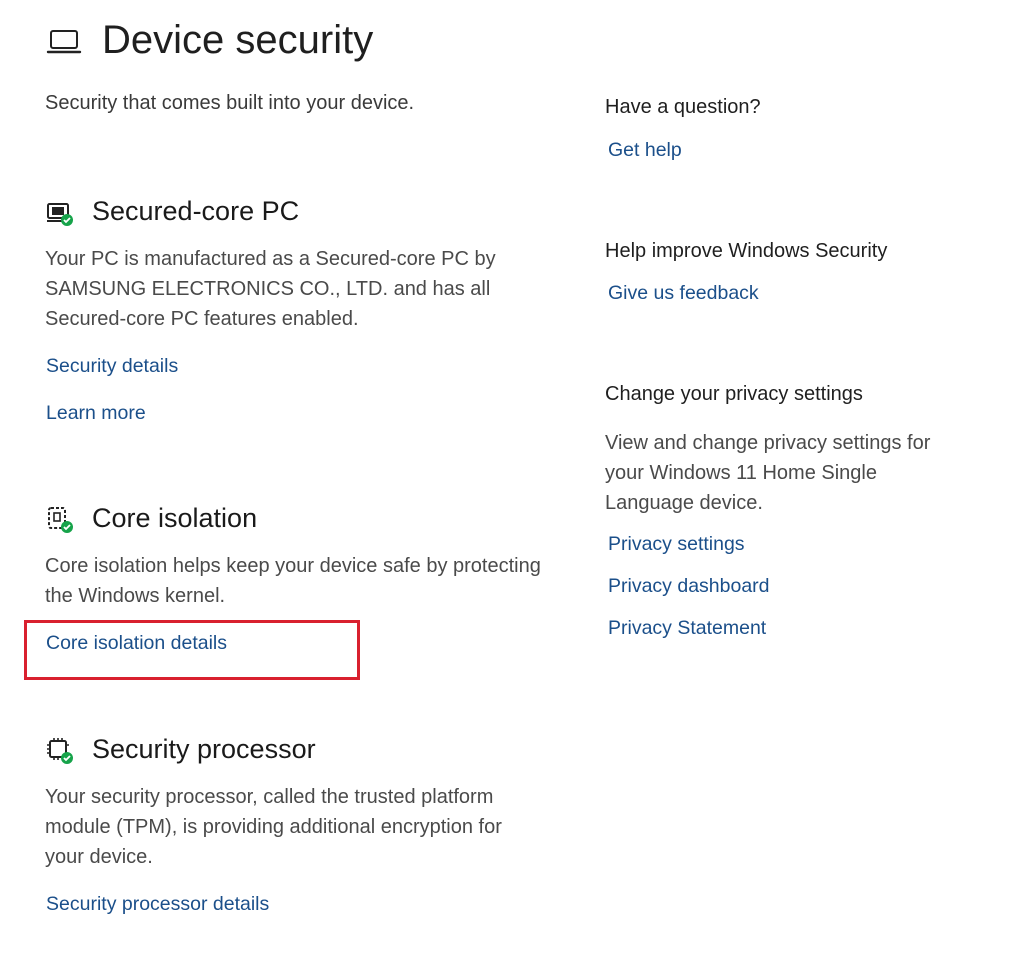  What do you see at coordinates (645, 150) in the screenshot?
I see `get-help-link: Get help` at bounding box center [645, 150].